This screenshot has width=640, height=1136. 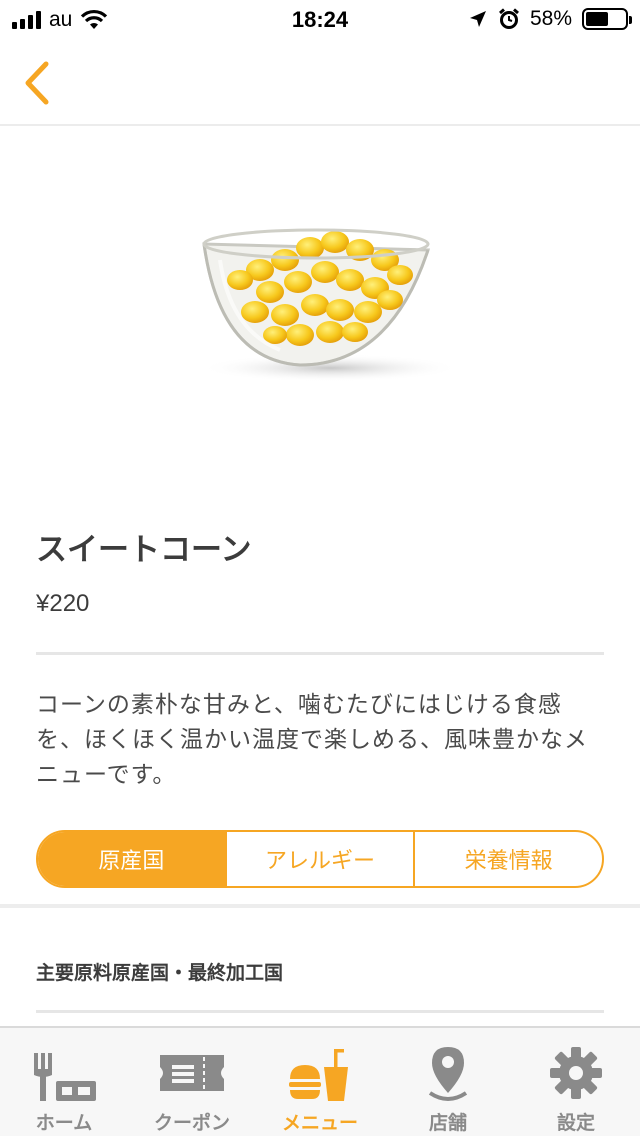 I want to click on battery-percent: 58%, so click(x=550, y=18).